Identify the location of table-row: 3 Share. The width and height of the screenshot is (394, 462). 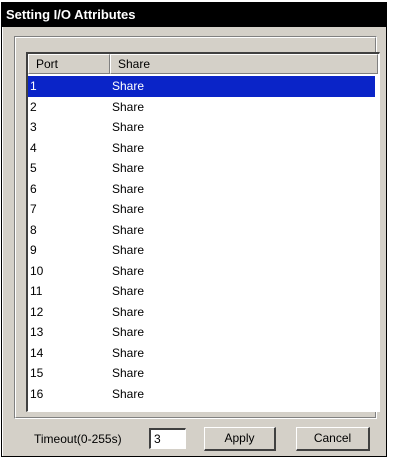
(203, 127).